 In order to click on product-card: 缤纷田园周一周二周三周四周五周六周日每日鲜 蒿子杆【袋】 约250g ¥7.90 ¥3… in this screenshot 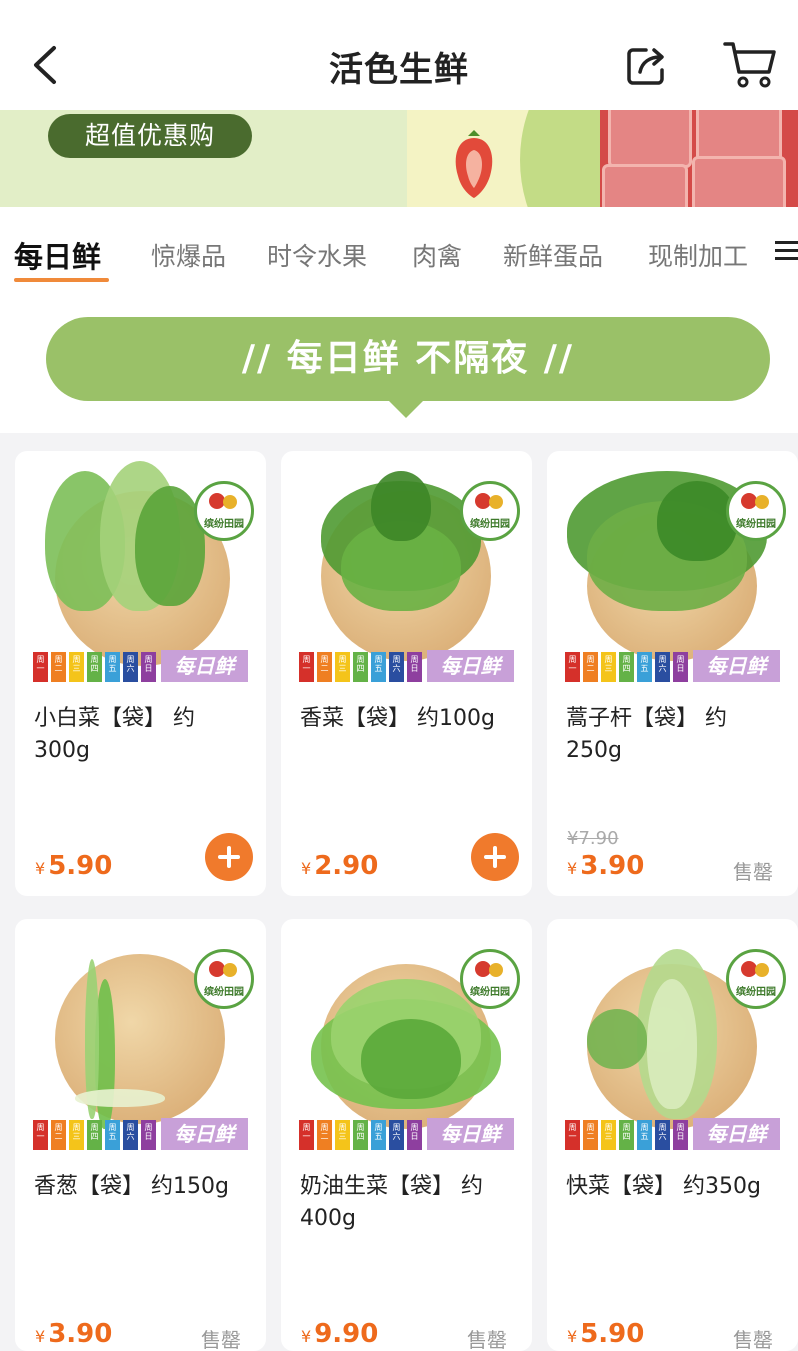, I will do `click(672, 673)`.